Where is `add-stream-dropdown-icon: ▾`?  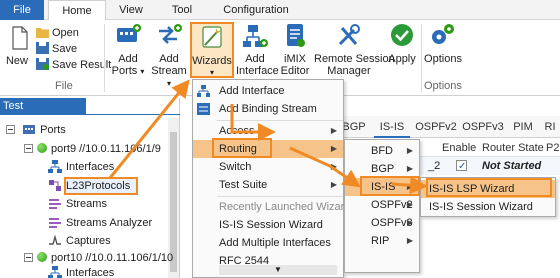
add-stream-dropdown-icon: ▾ is located at coordinates (169, 83).